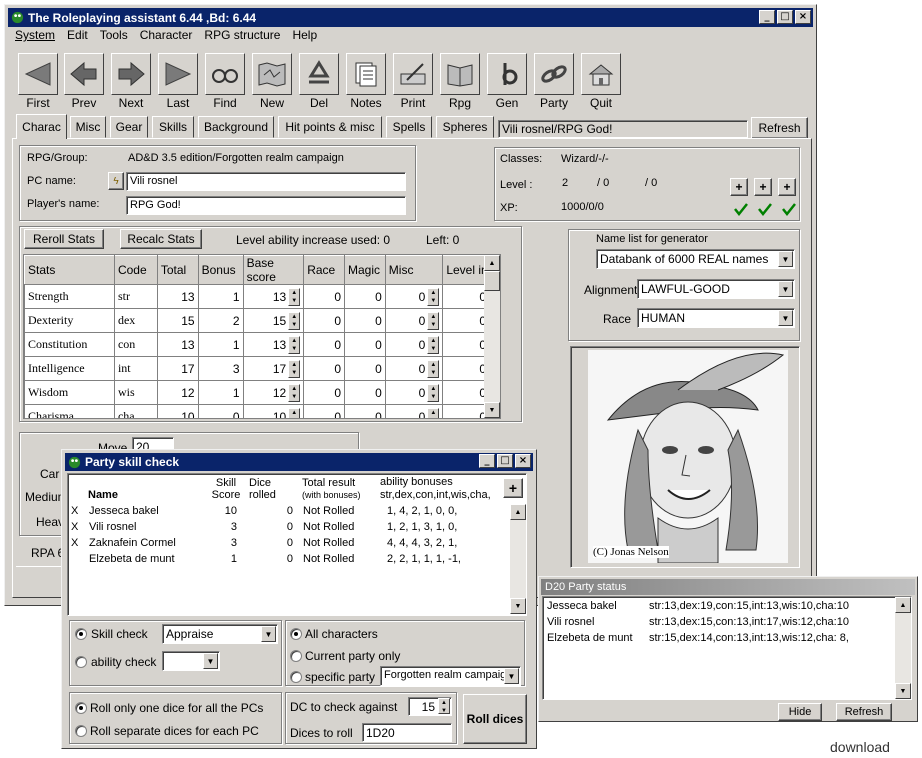  Describe the element at coordinates (787, 187) in the screenshot. I see `level-plus-3-button: +` at that location.